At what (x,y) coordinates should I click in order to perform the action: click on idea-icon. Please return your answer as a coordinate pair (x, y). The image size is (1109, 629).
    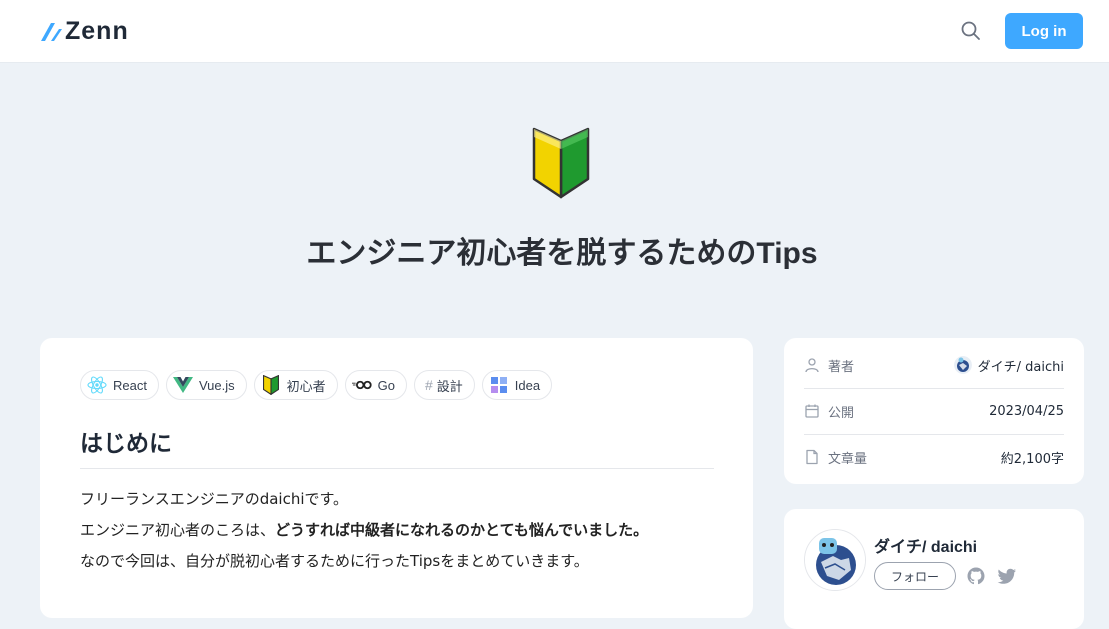
    Looking at the image, I should click on (499, 385).